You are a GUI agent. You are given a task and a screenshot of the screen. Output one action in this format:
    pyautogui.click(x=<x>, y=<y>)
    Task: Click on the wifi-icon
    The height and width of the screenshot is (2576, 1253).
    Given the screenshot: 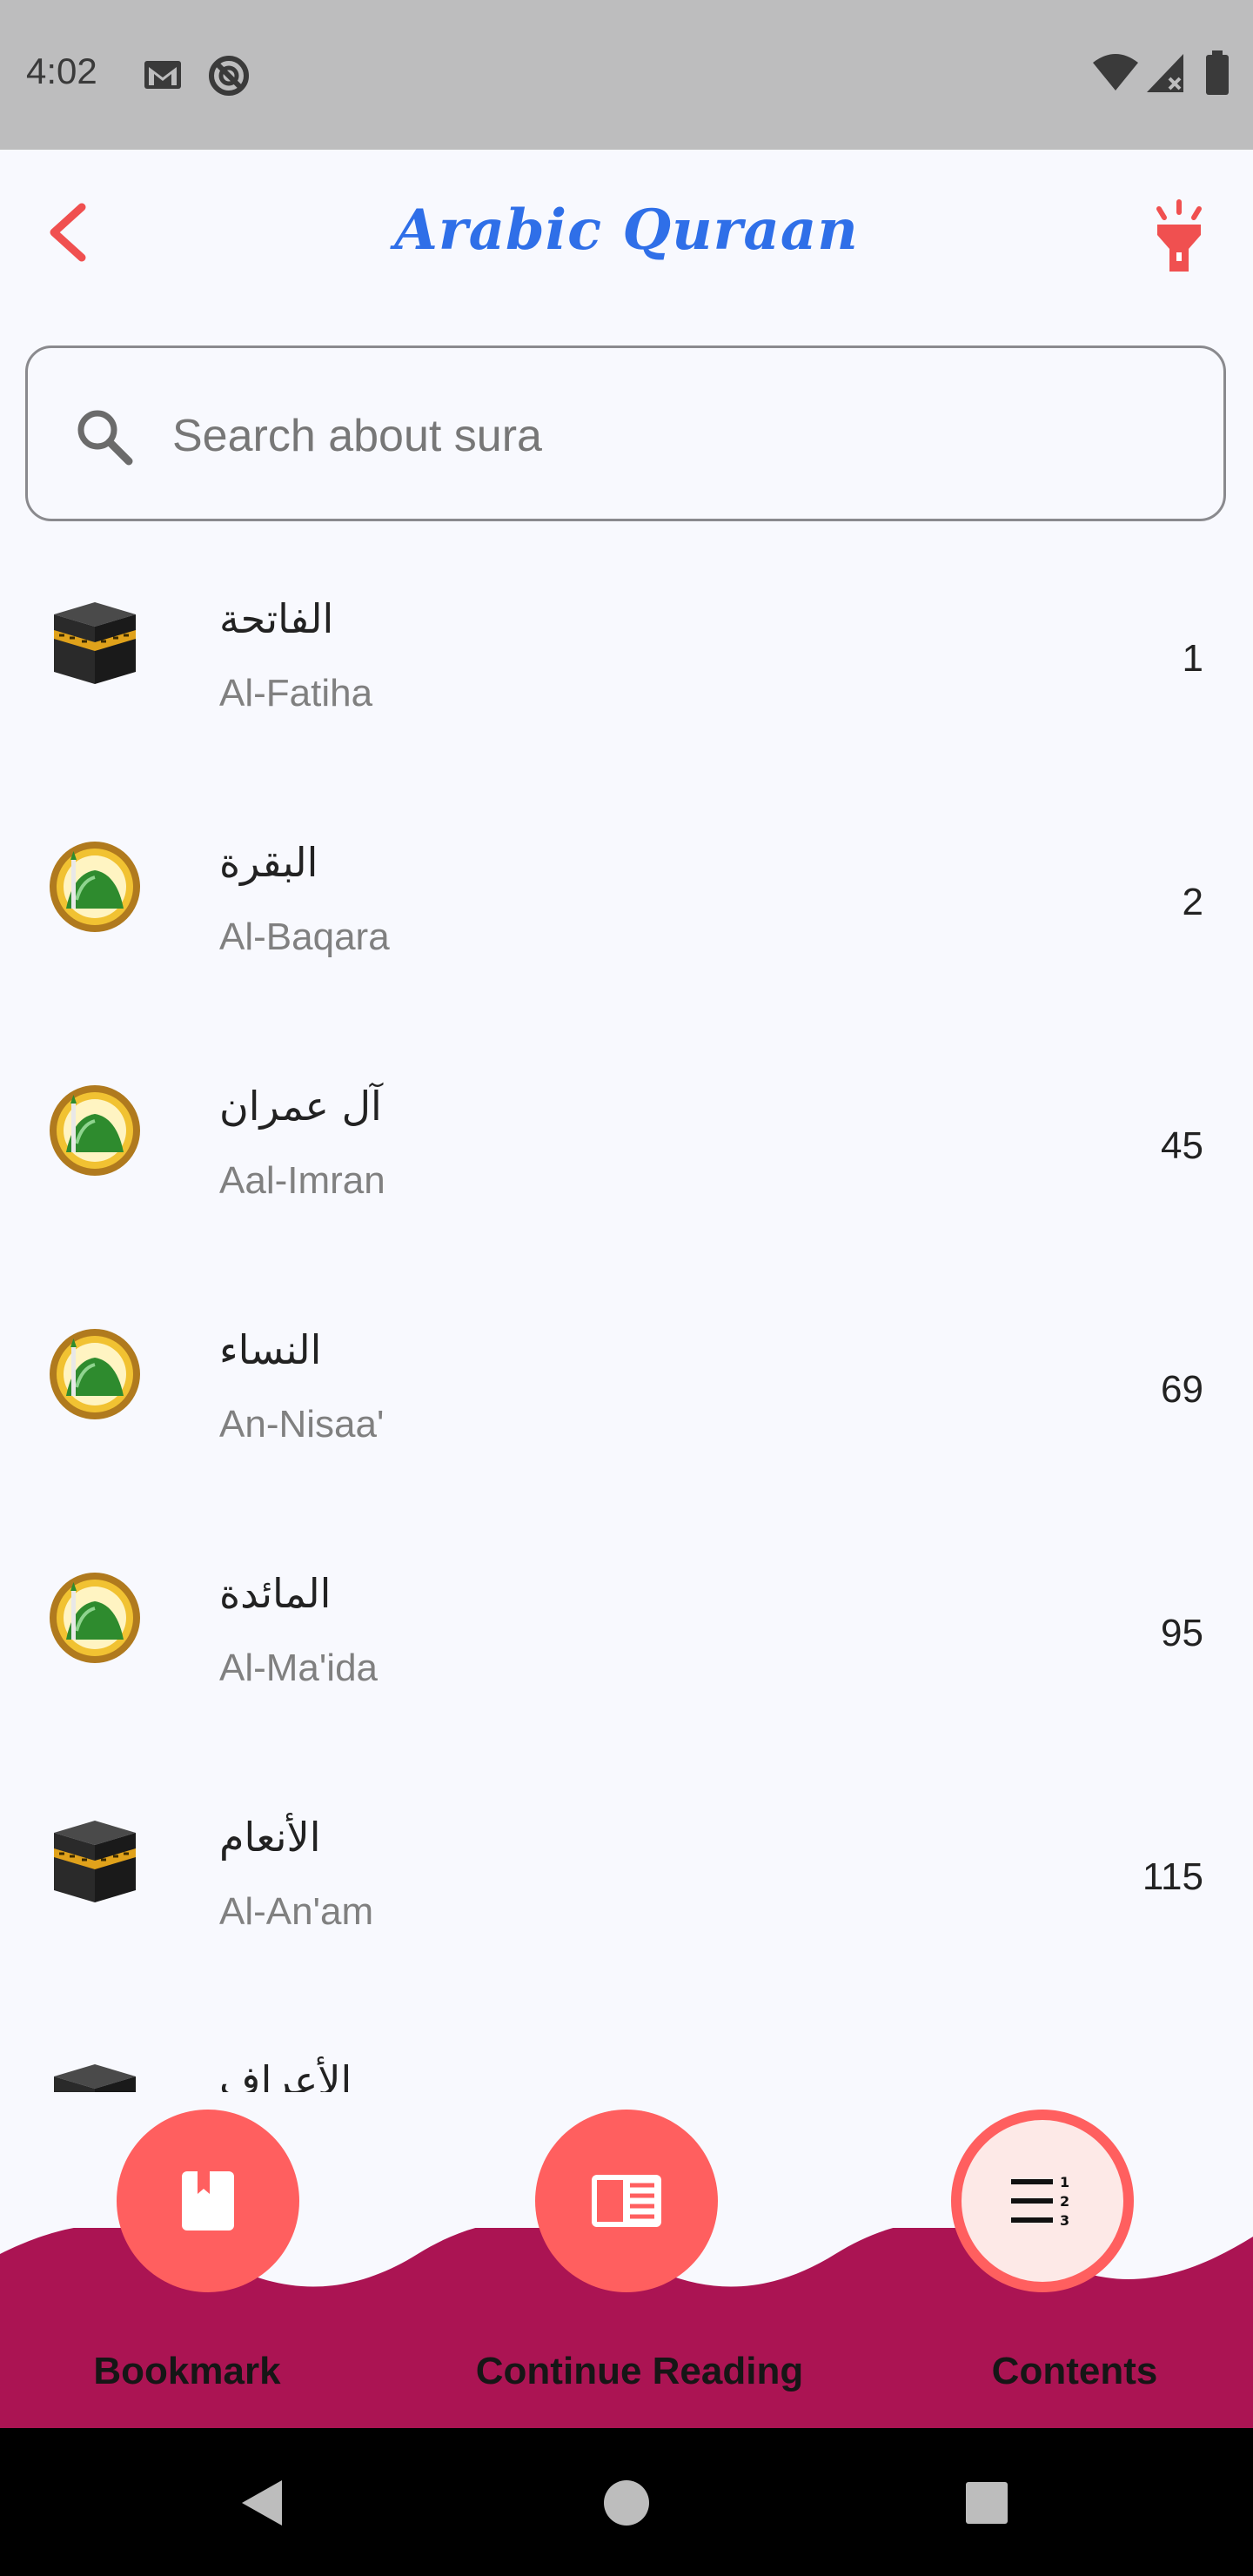 What is the action you would take?
    pyautogui.click(x=1115, y=72)
    